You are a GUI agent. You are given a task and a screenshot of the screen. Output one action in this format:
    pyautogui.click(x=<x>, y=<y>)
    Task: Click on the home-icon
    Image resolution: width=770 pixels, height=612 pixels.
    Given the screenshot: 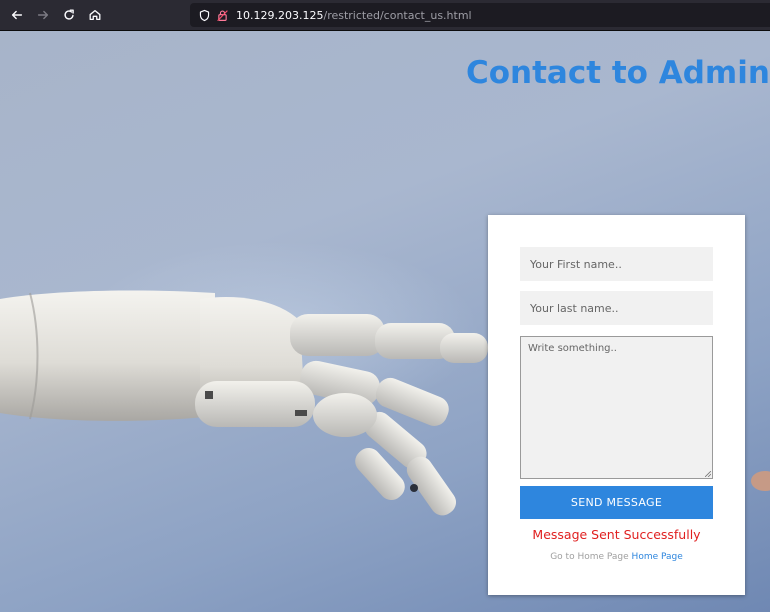 What is the action you would take?
    pyautogui.click(x=95, y=15)
    